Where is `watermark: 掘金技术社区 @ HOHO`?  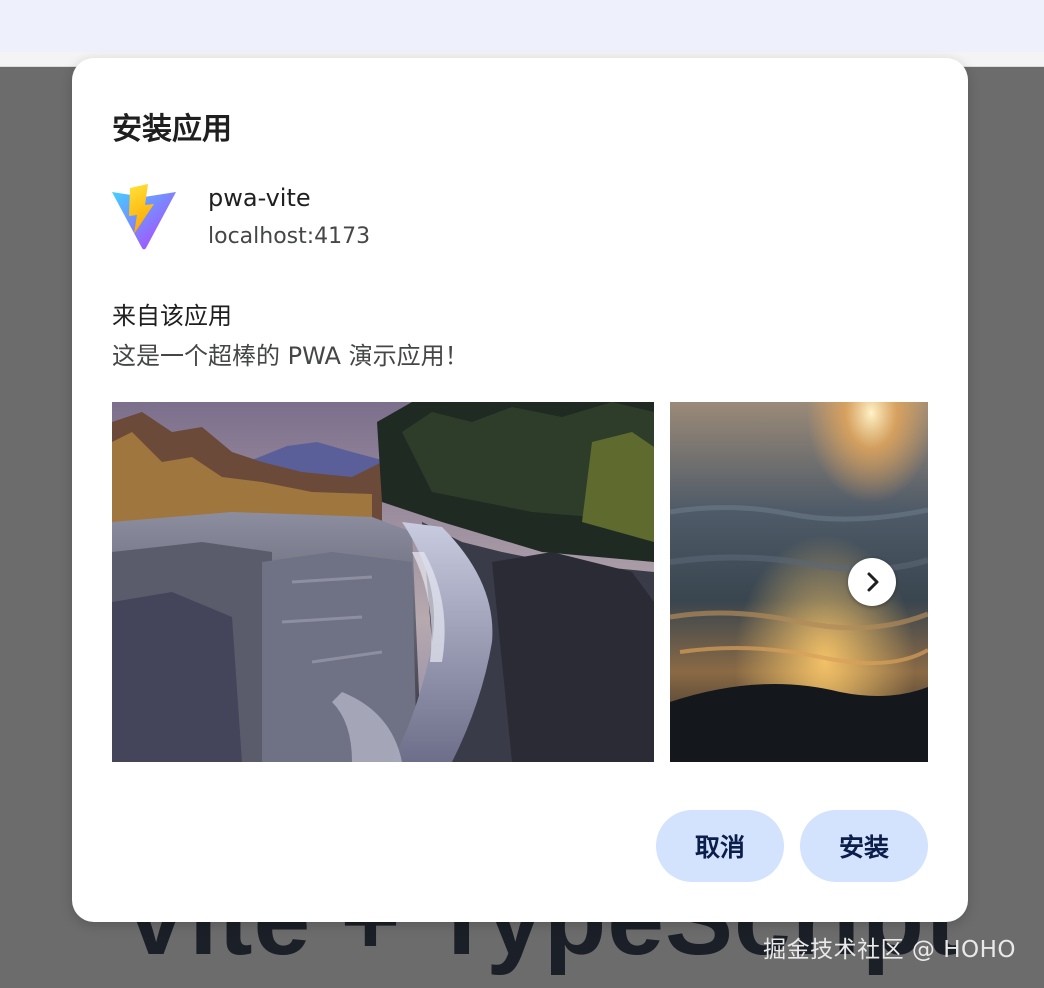 watermark: 掘金技术社区 @ HOHO is located at coordinates (889, 950).